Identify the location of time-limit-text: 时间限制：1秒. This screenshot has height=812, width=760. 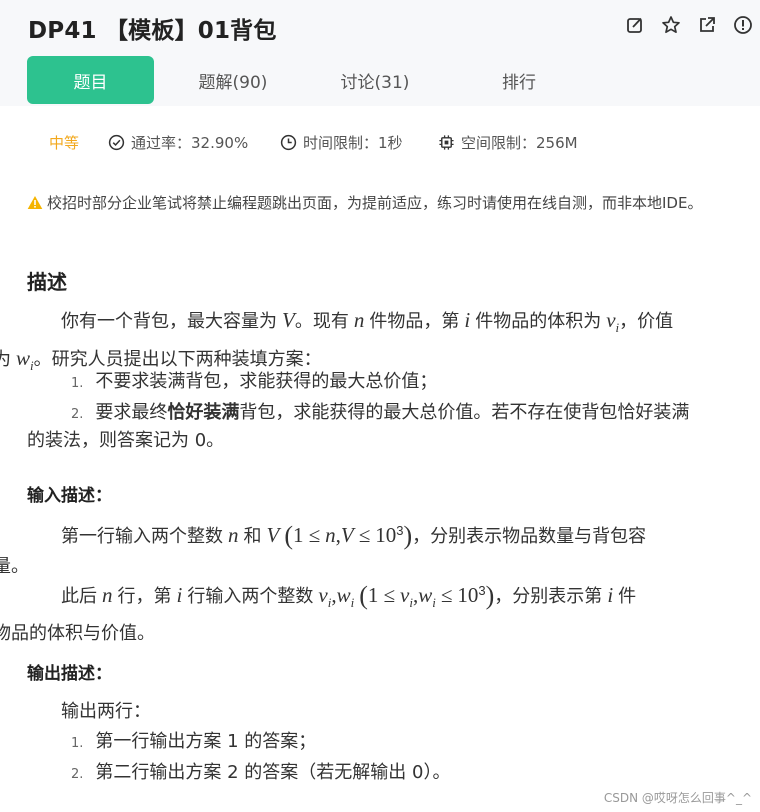
(353, 142).